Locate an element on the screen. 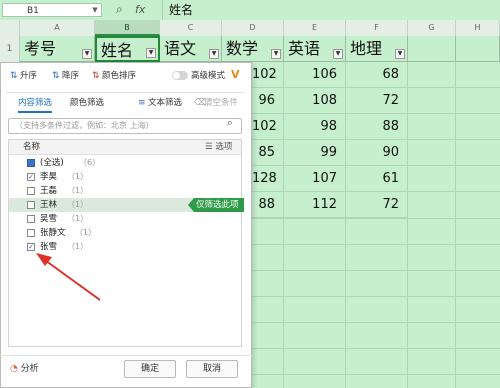 The image size is (500, 388). zoom-icon: ⌕ is located at coordinates (119, 9).